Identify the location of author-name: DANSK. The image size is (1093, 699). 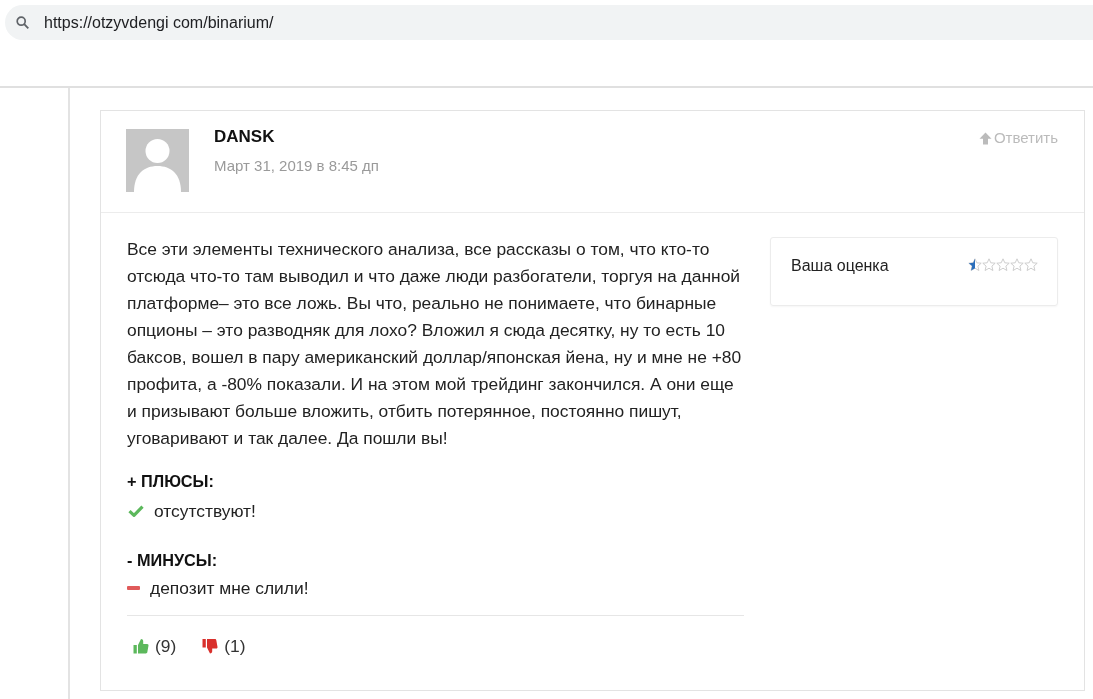
(245, 137).